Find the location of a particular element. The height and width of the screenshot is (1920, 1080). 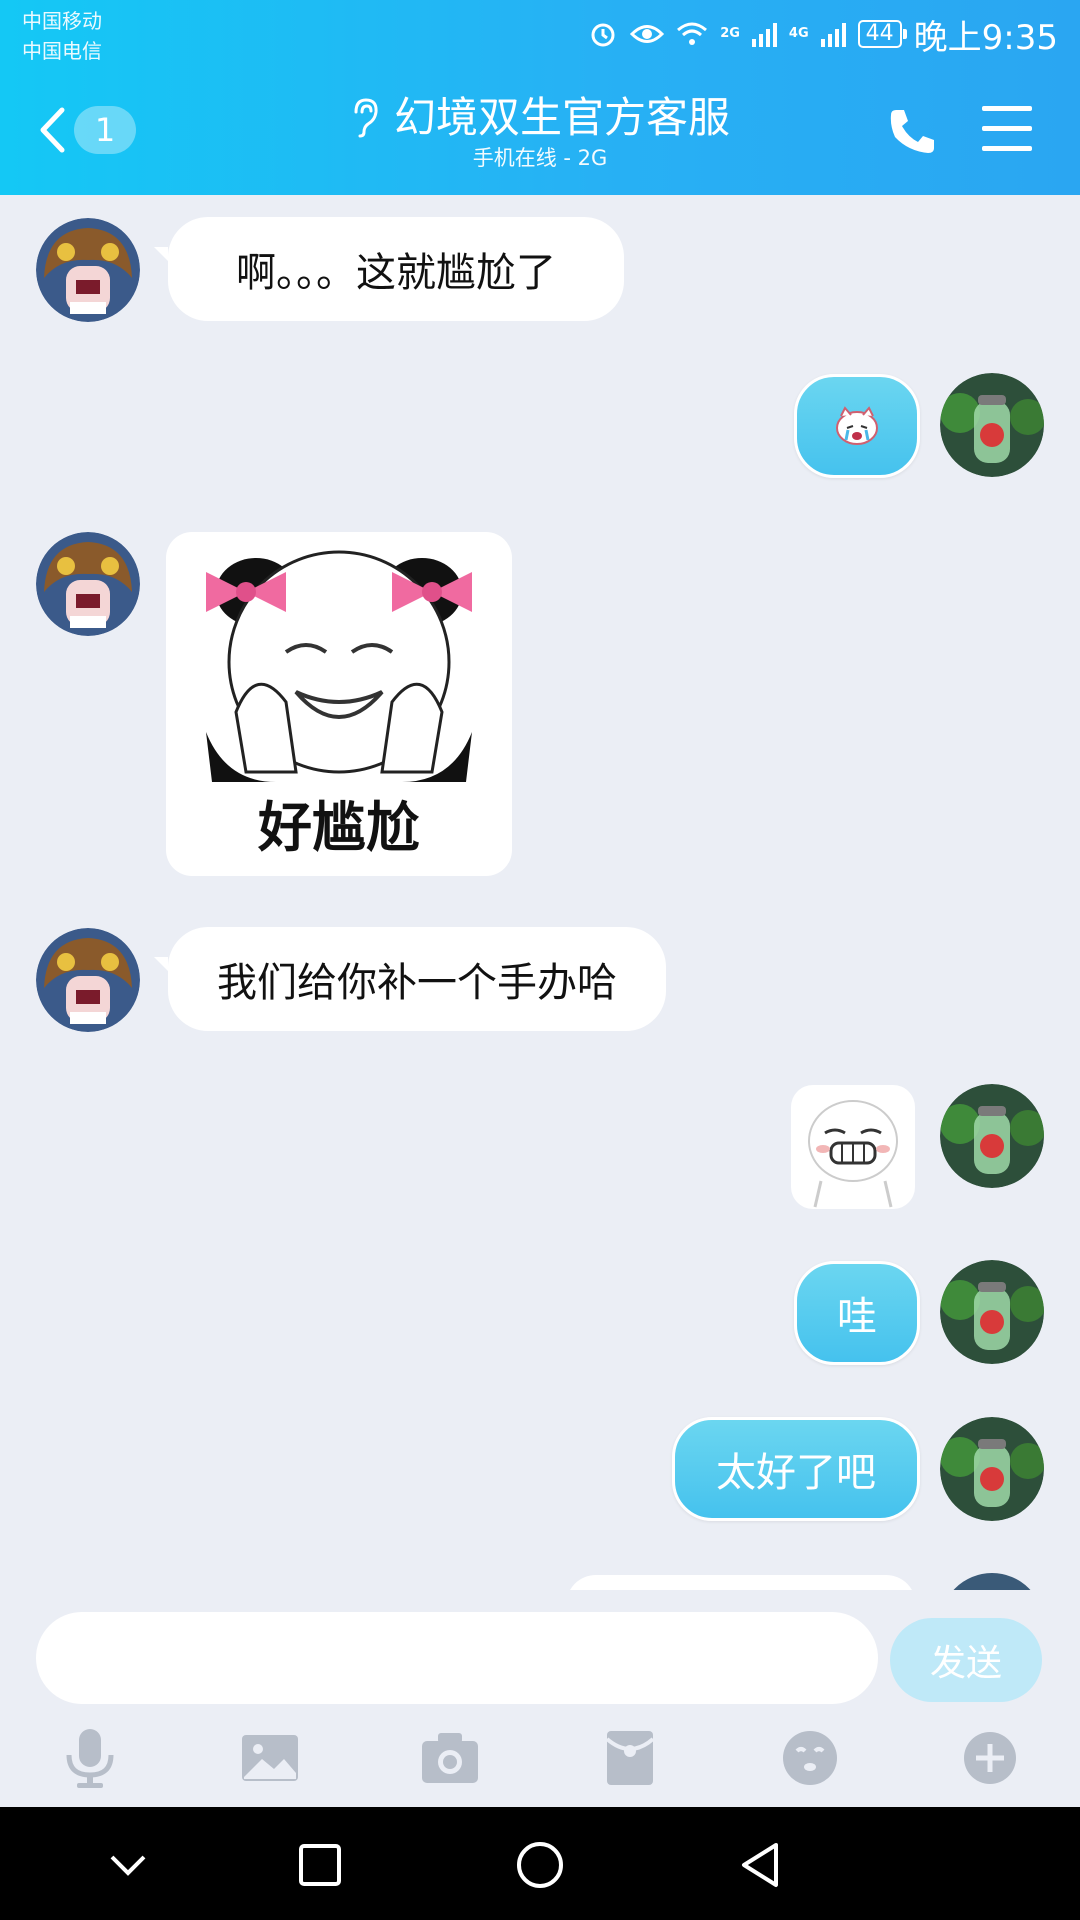

wifi-icon is located at coordinates (692, 33).